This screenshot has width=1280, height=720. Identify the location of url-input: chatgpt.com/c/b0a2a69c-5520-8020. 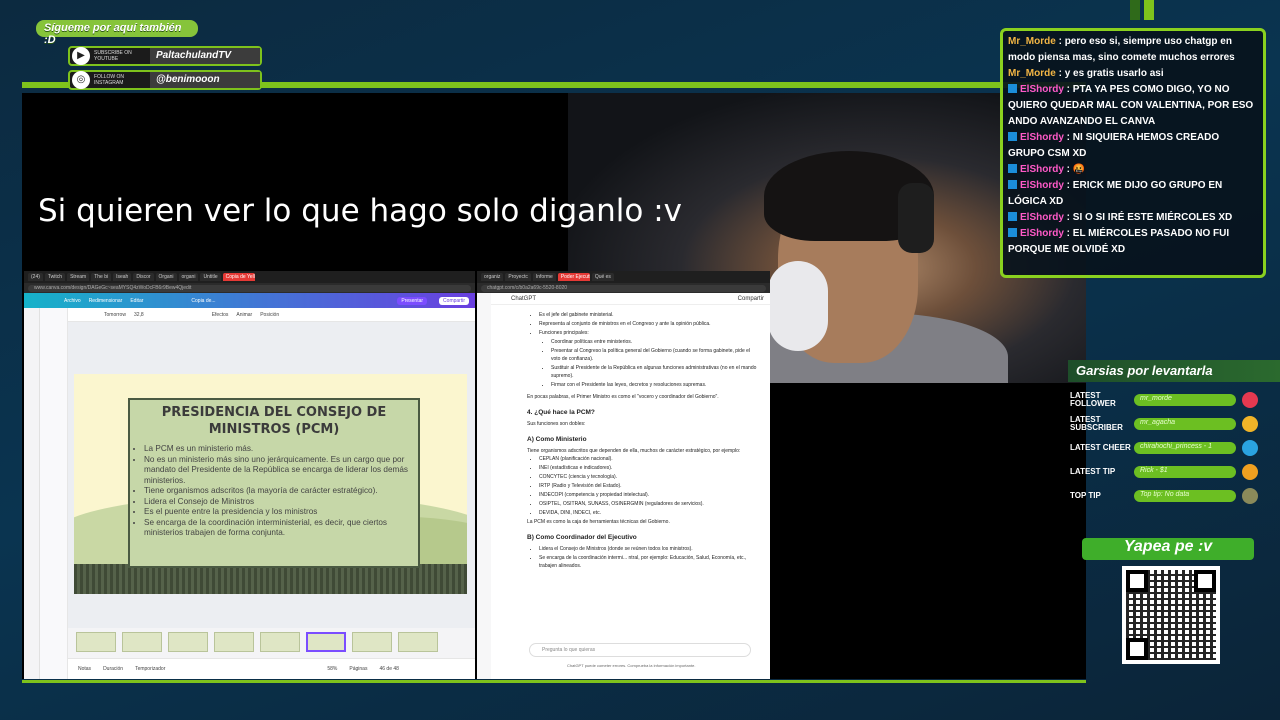
(623, 288).